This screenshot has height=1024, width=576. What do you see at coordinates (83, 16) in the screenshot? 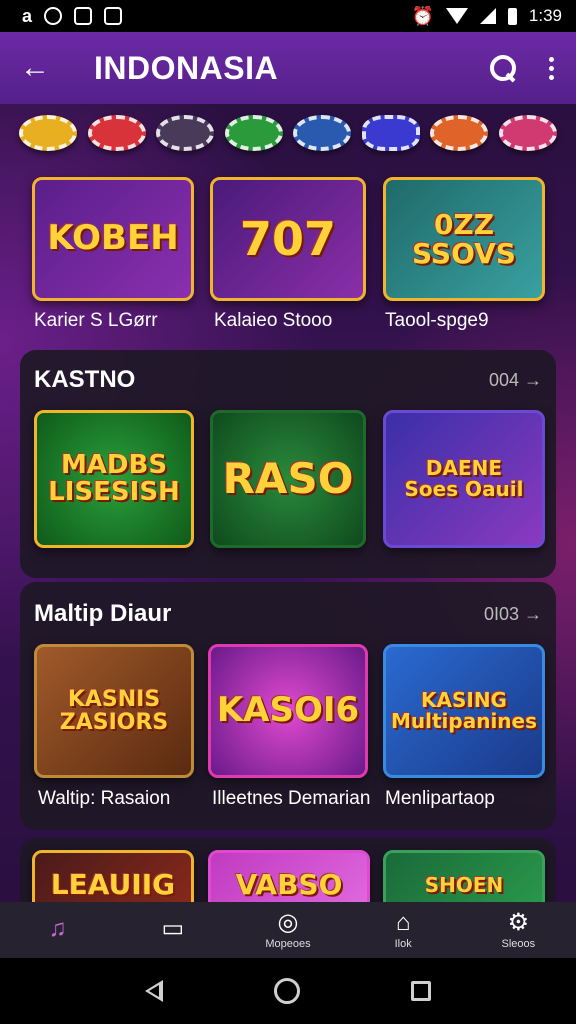
I see `notification-box-icon` at bounding box center [83, 16].